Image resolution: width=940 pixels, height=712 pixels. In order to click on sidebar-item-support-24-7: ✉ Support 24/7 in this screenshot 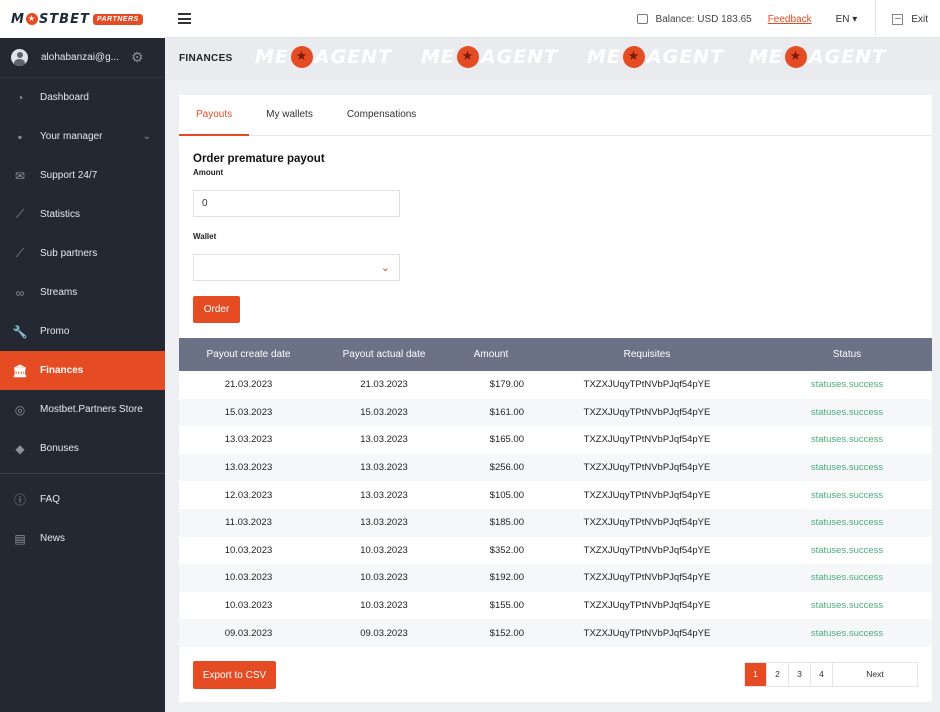, I will do `click(82, 175)`.